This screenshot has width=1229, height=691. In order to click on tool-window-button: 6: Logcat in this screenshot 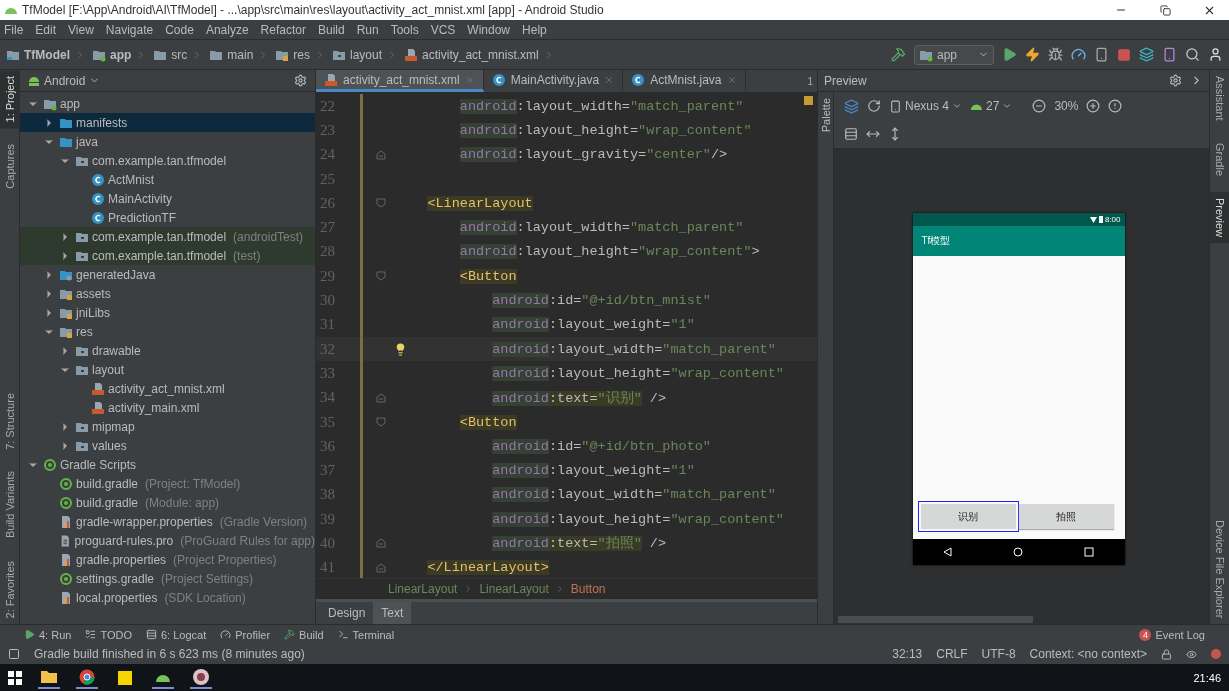, I will do `click(176, 634)`.